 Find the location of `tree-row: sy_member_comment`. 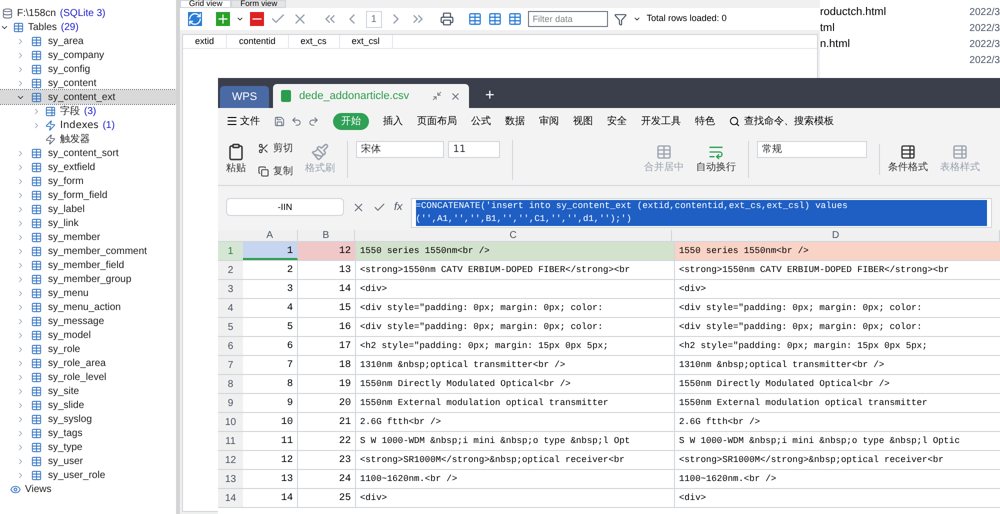

tree-row: sy_member_comment is located at coordinates (88, 251).